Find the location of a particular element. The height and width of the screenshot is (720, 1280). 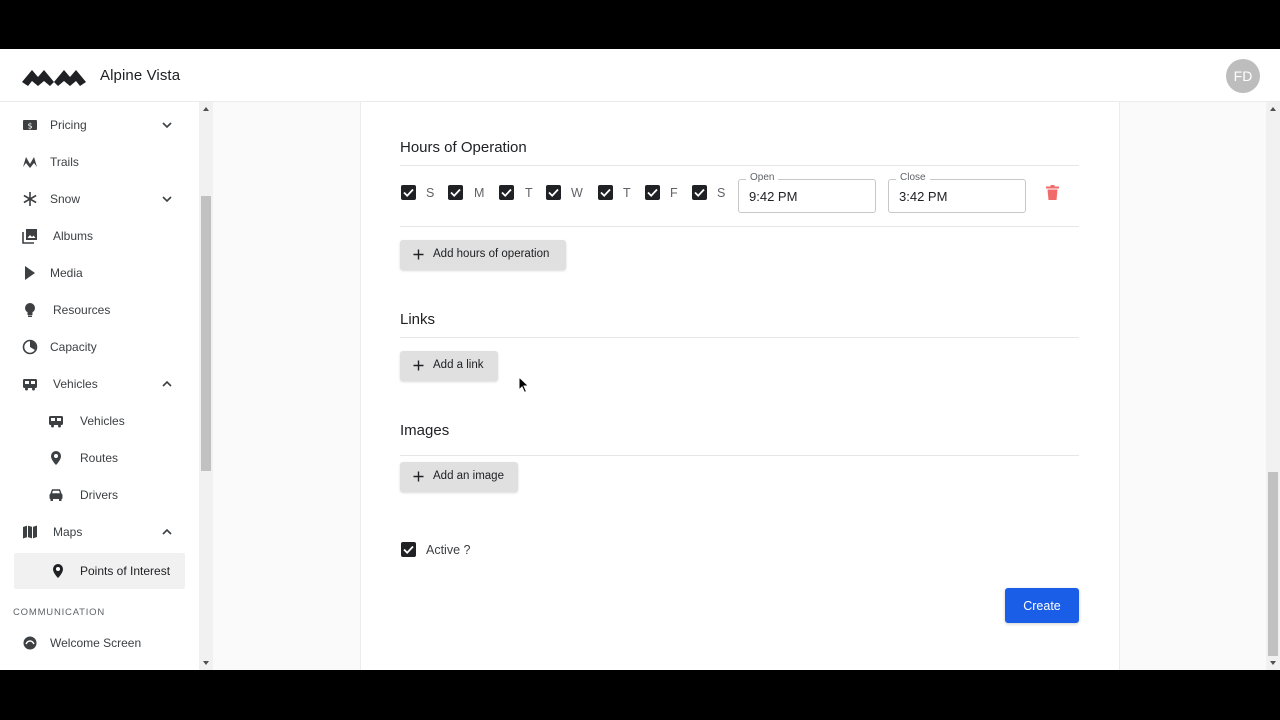

active-label: Active ? is located at coordinates (448, 550).